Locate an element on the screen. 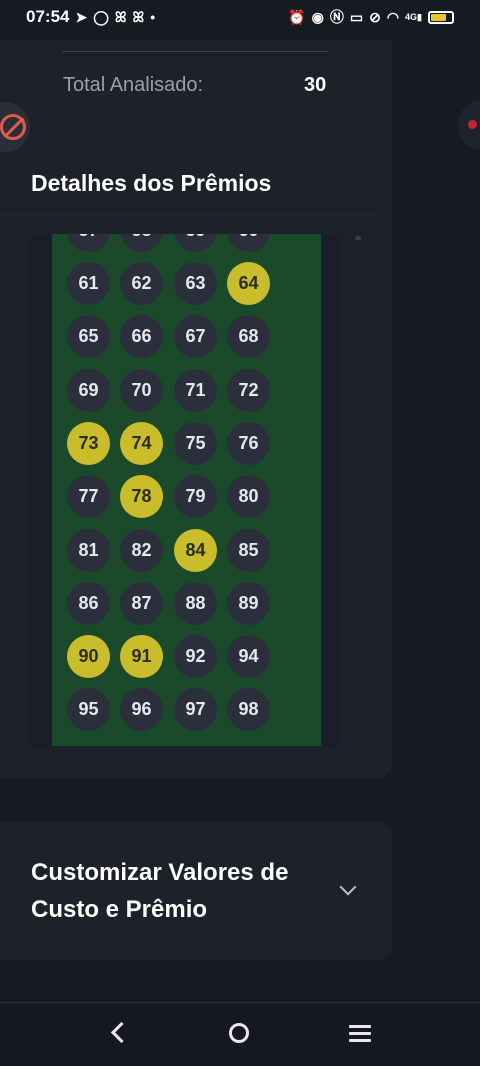 Image resolution: width=480 pixels, height=1066 pixels. dnd-icon: ⊘ is located at coordinates (375, 17).